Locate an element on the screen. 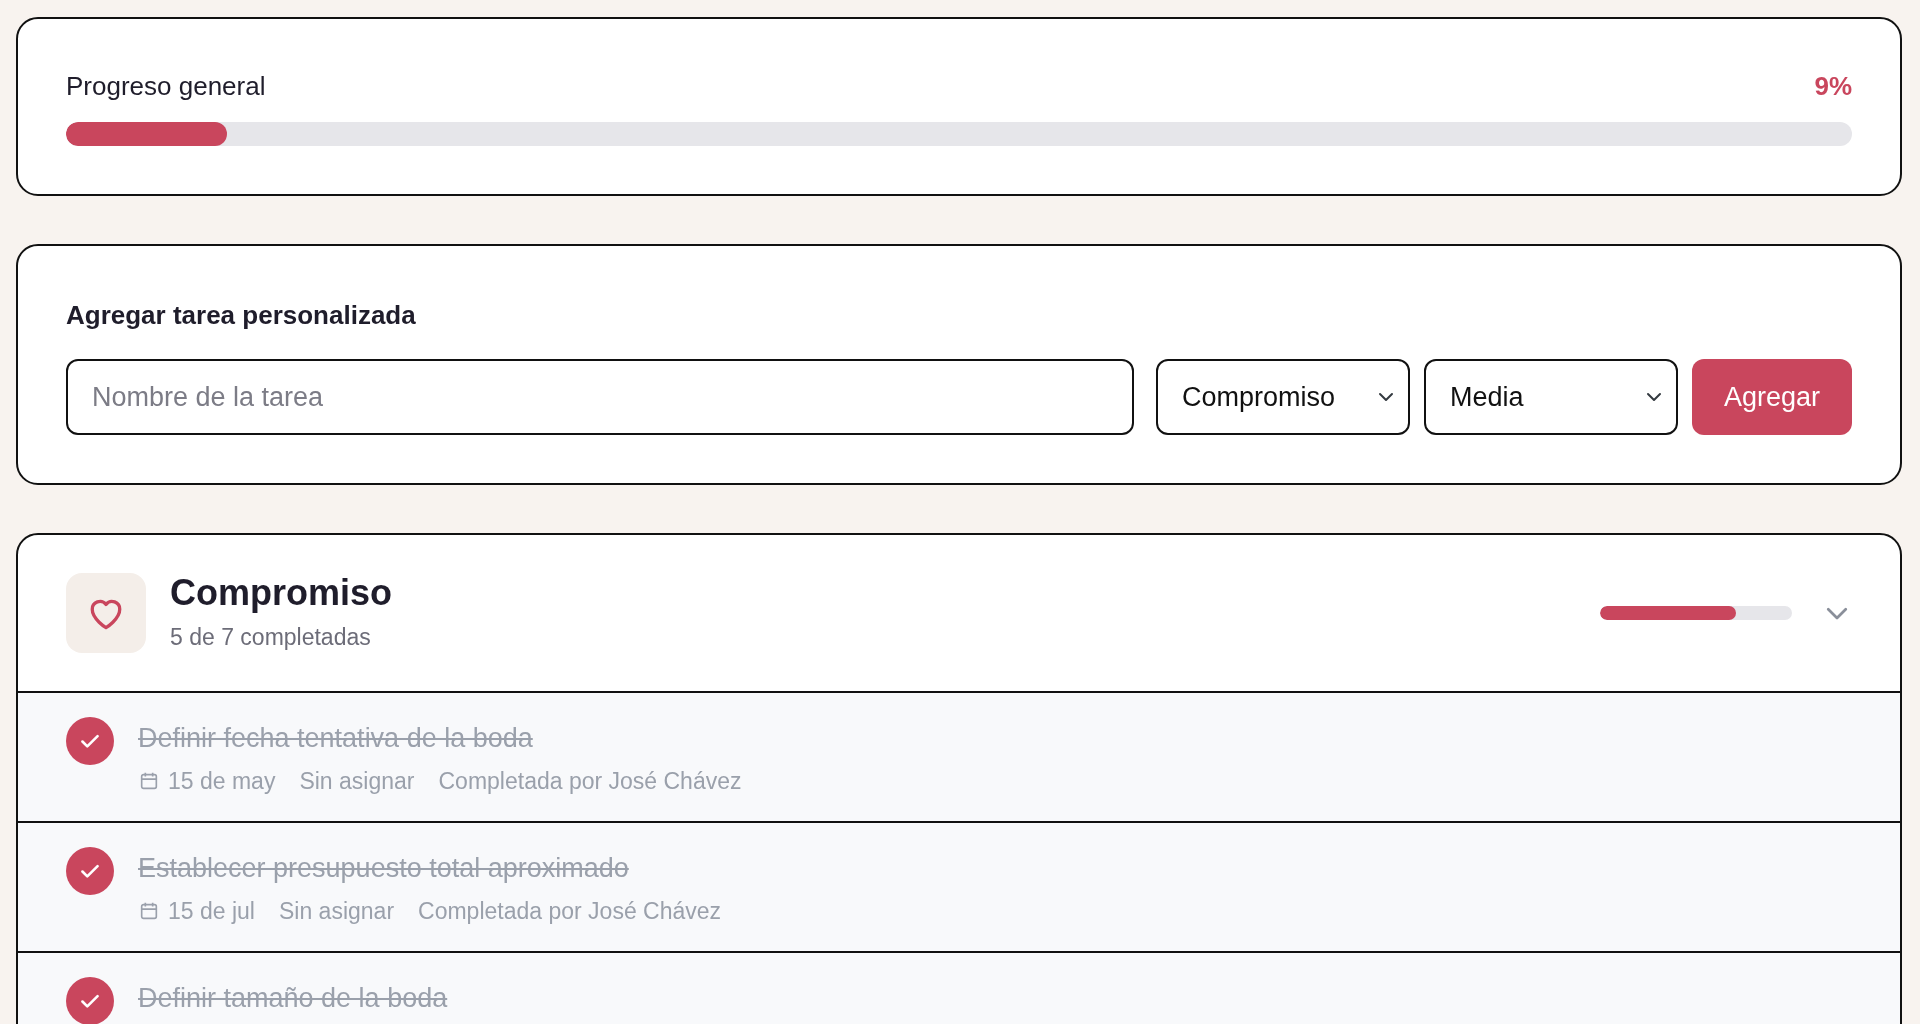  add-button: Agregar is located at coordinates (1771, 397).